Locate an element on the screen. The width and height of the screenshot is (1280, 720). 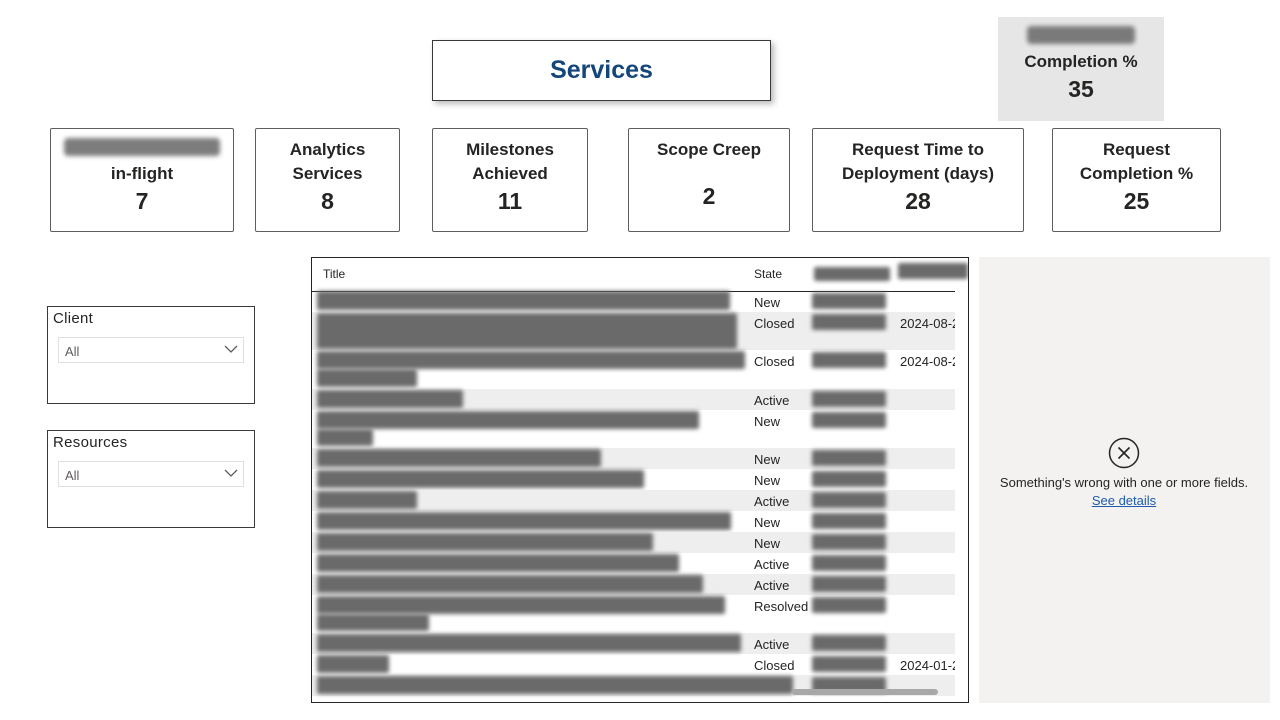
column-header-title: Title is located at coordinates (334, 274).